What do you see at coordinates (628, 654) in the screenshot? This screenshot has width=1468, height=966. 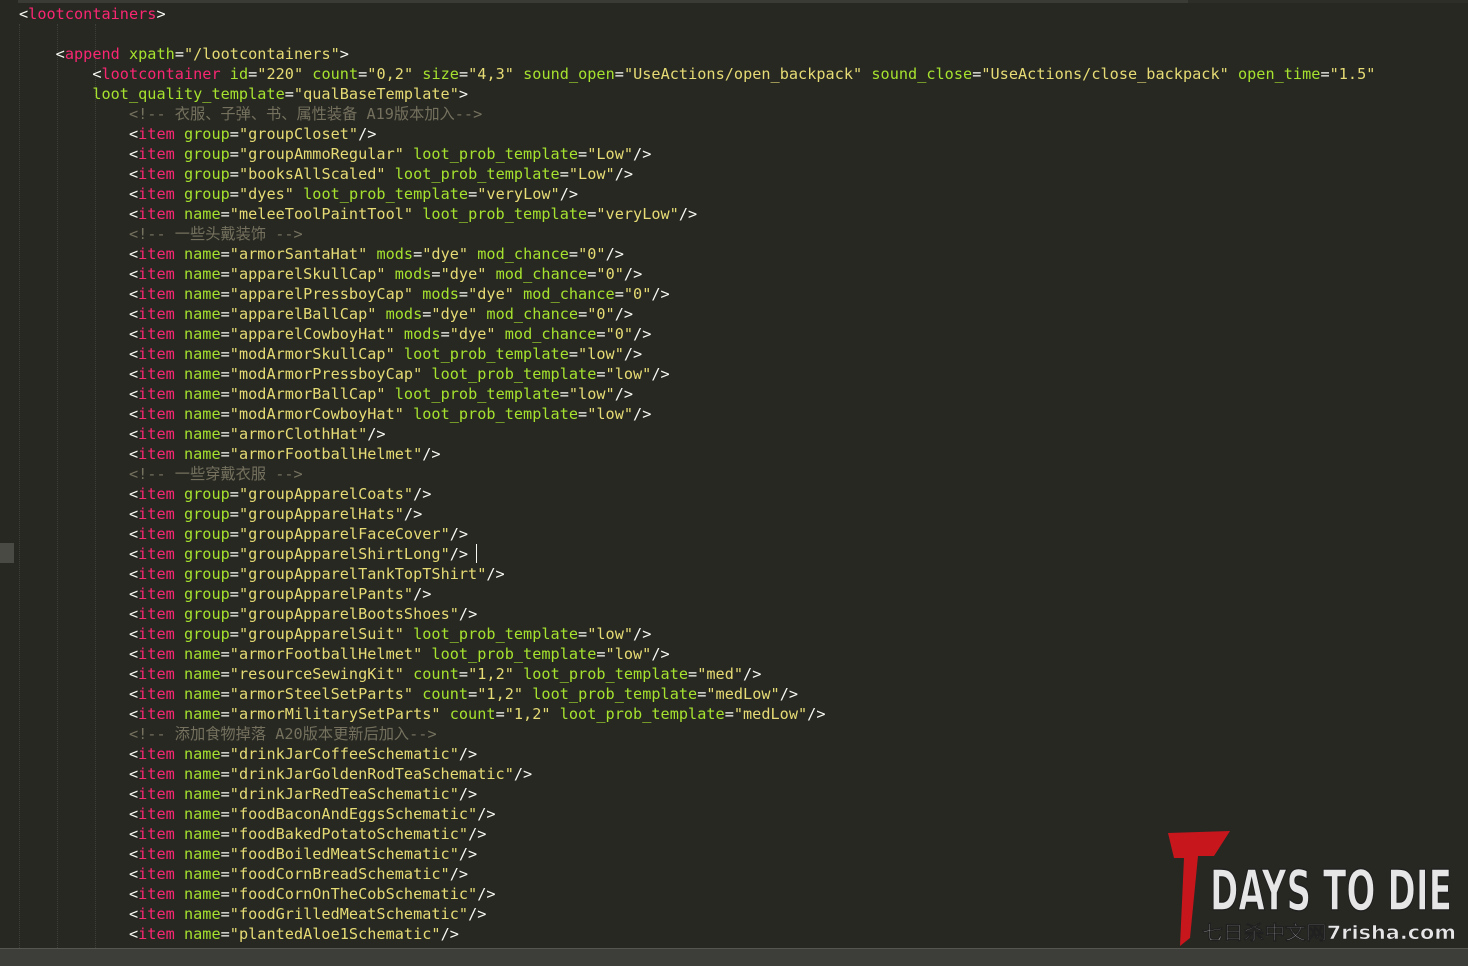 I see `value-token: "low"` at bounding box center [628, 654].